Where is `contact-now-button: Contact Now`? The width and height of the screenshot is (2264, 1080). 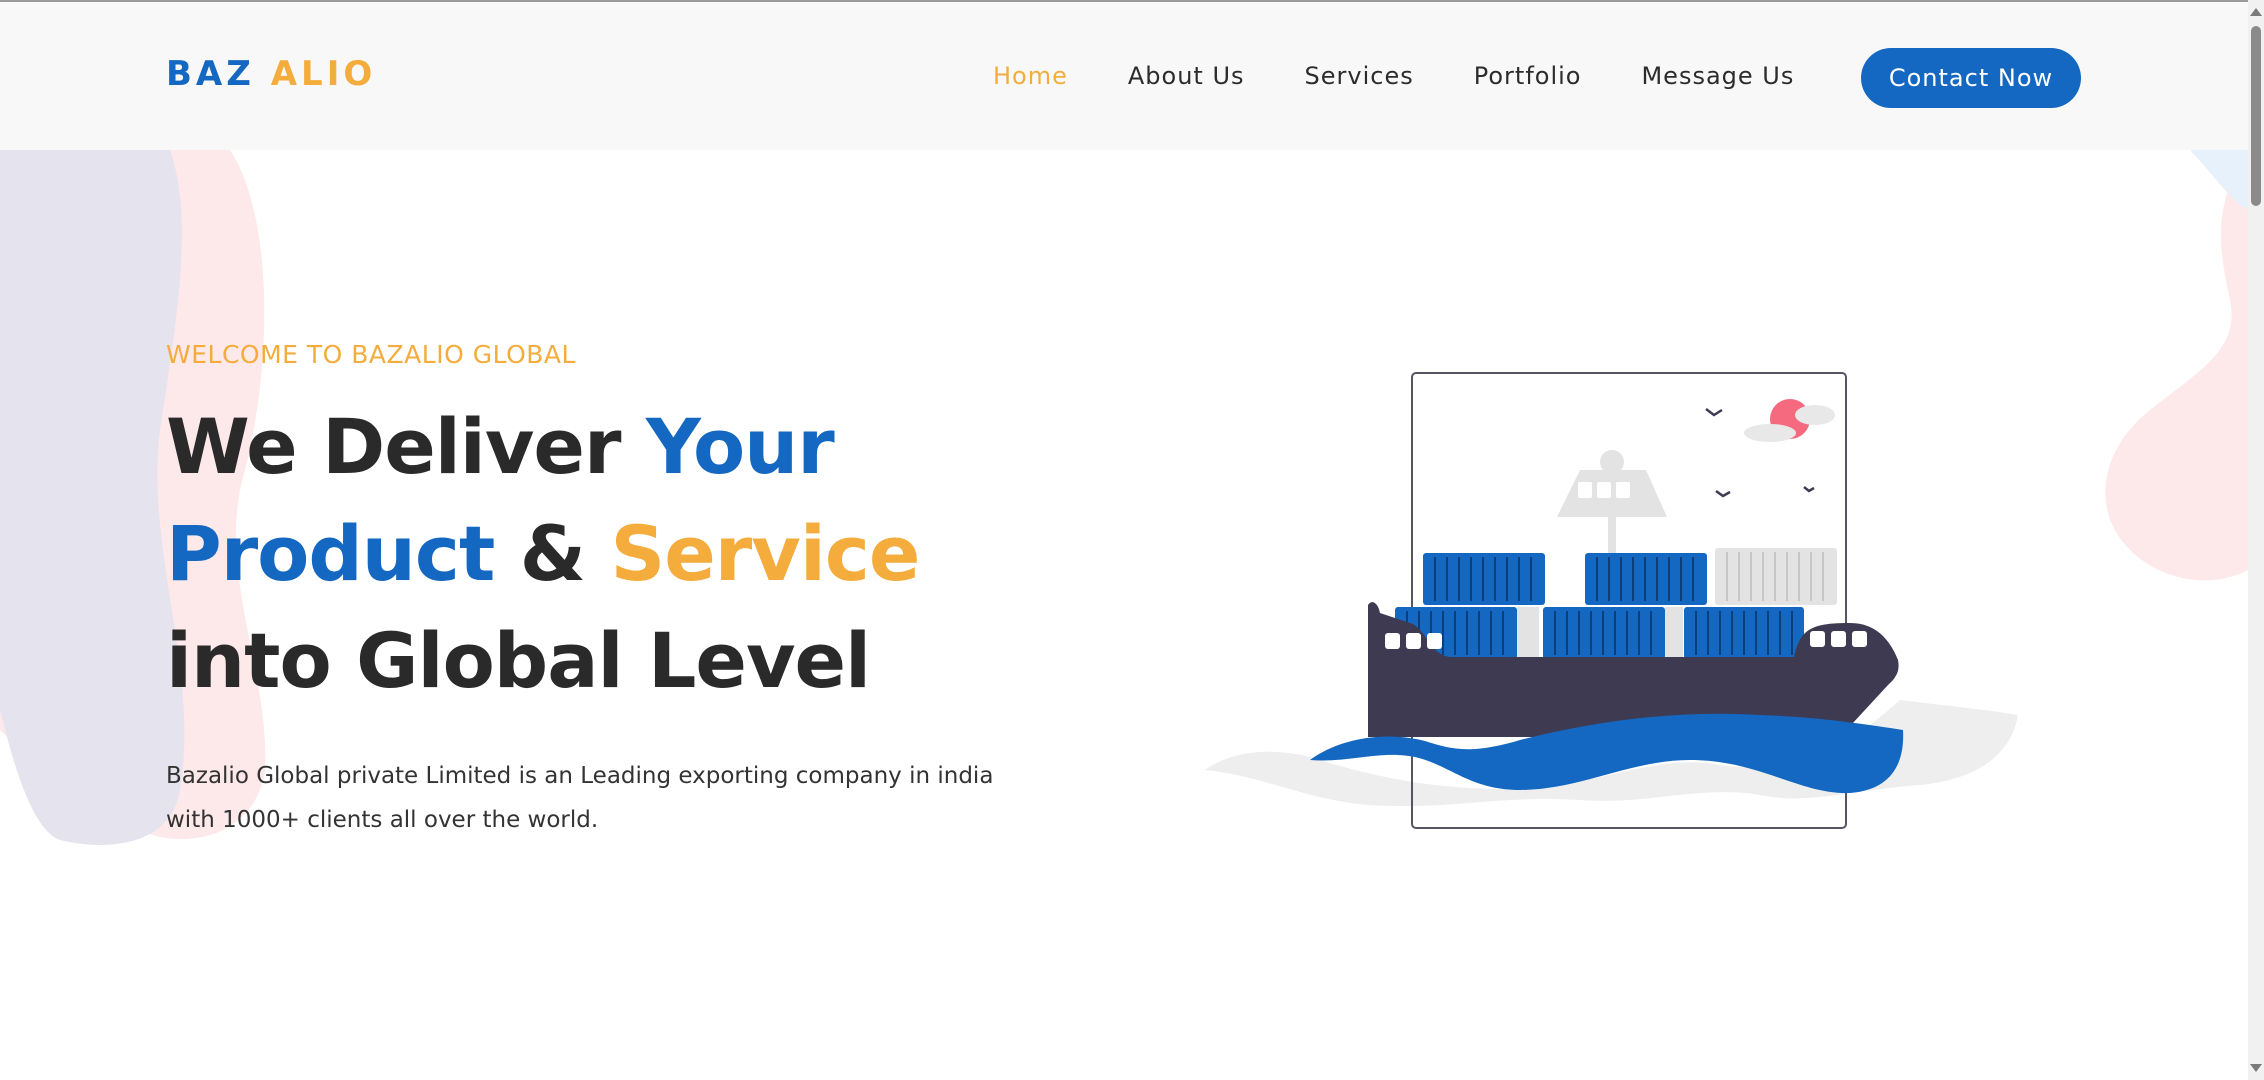
contact-now-button: Contact Now is located at coordinates (1971, 78).